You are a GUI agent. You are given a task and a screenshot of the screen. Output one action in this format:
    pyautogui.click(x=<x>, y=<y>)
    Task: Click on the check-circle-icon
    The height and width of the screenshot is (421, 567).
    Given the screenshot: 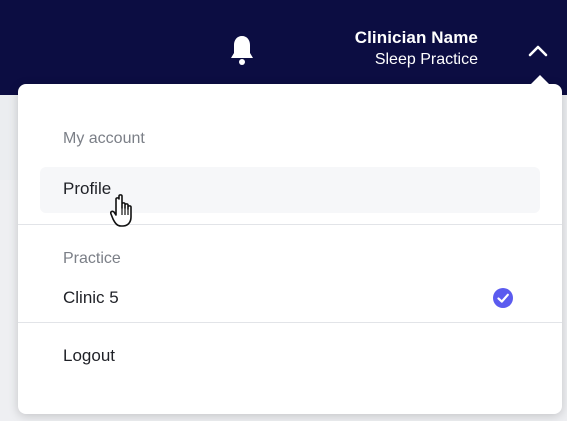 What is the action you would take?
    pyautogui.click(x=503, y=298)
    